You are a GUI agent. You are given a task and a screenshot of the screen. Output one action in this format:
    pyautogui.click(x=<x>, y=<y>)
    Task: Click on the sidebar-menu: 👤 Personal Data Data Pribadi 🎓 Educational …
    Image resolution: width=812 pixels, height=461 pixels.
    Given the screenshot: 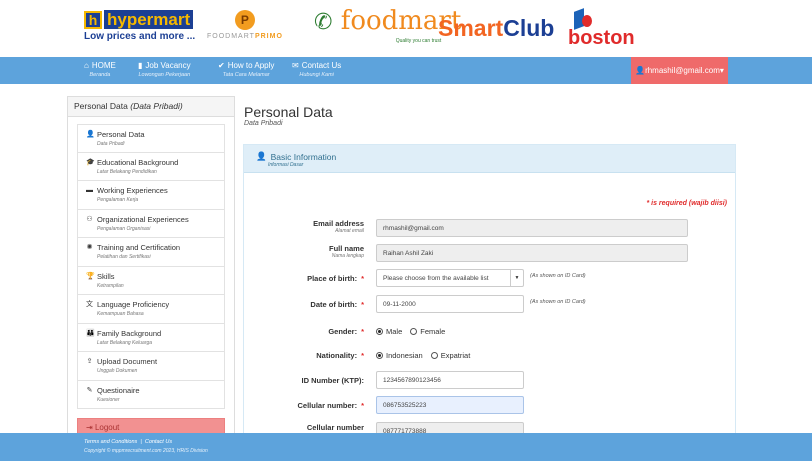 What is the action you would take?
    pyautogui.click(x=151, y=266)
    